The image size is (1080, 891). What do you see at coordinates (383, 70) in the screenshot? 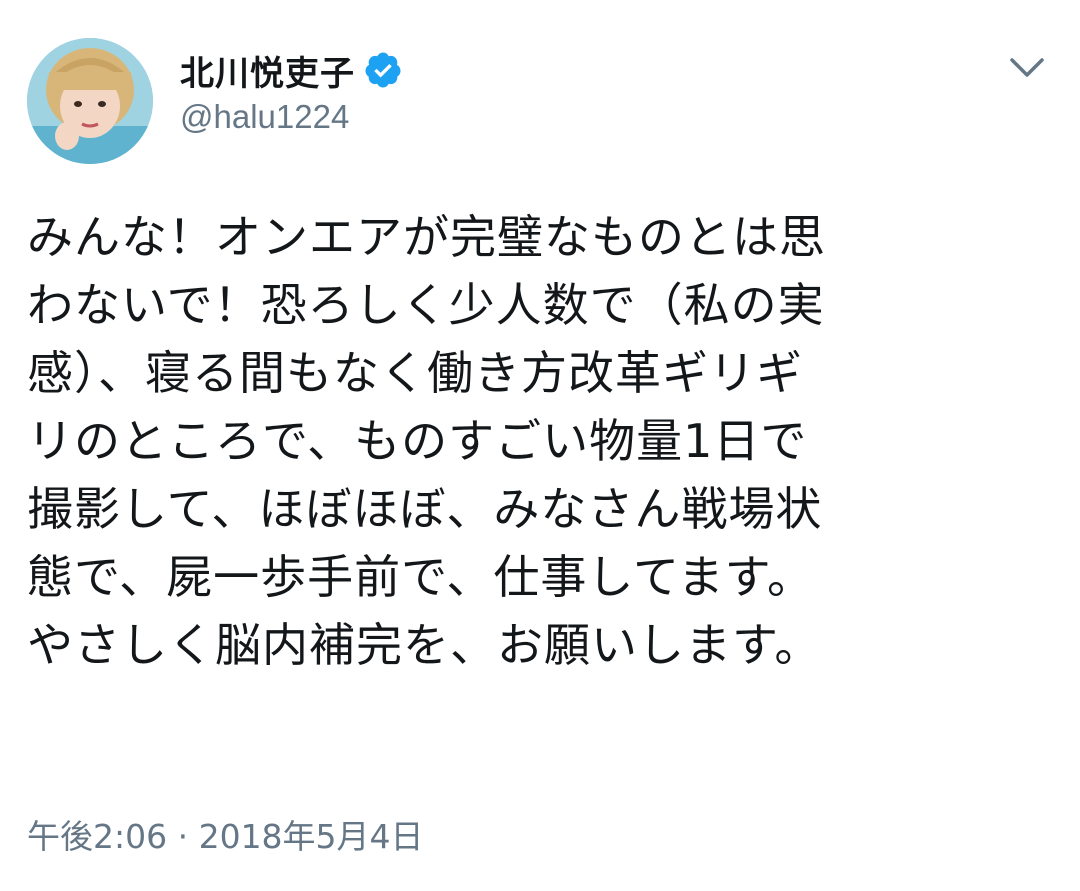
I see `verified-badge-icon` at bounding box center [383, 70].